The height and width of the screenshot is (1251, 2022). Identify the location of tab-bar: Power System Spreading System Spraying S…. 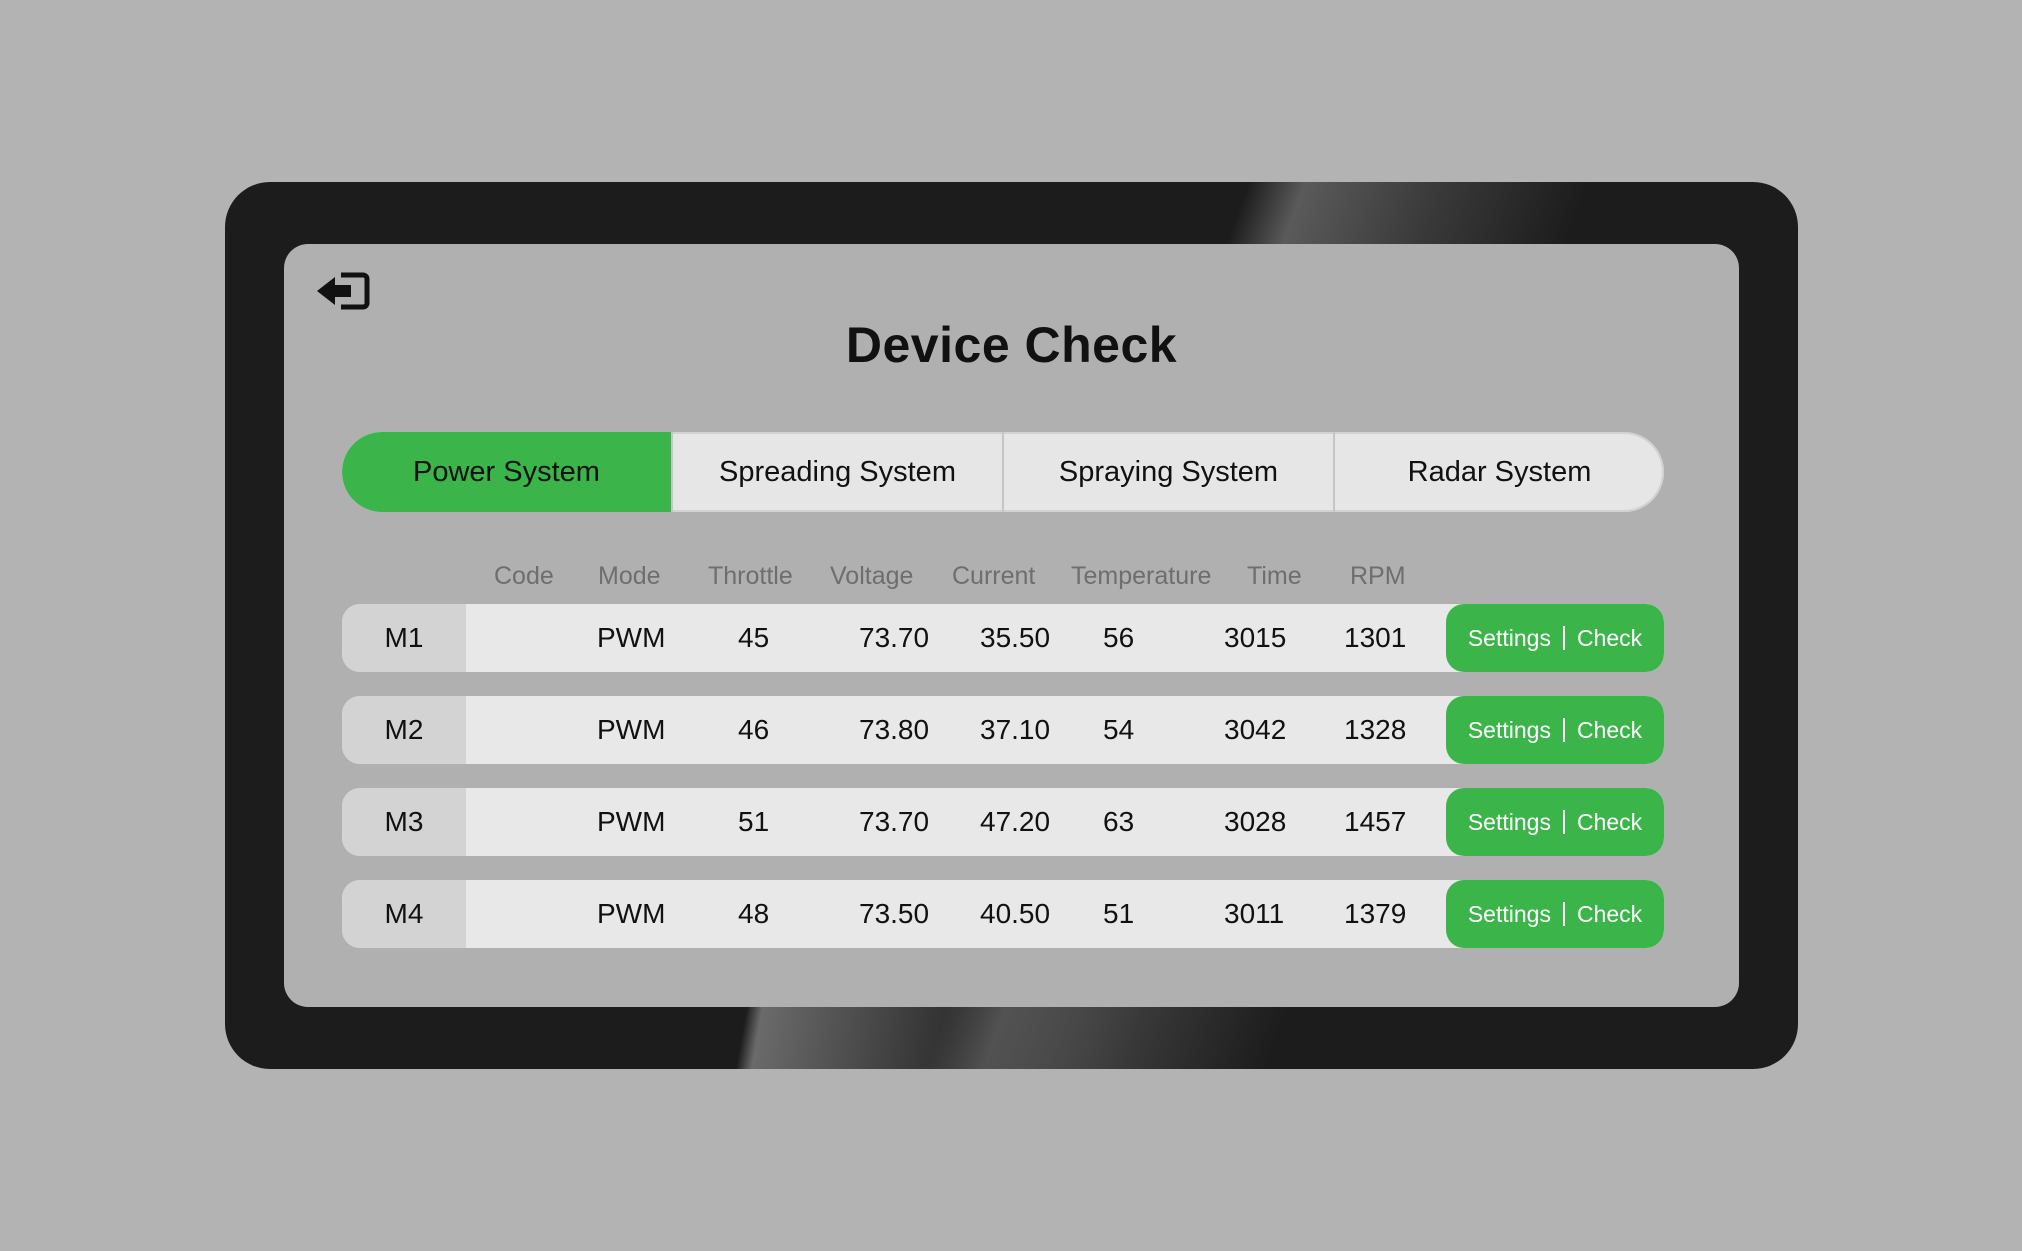
(1003, 472).